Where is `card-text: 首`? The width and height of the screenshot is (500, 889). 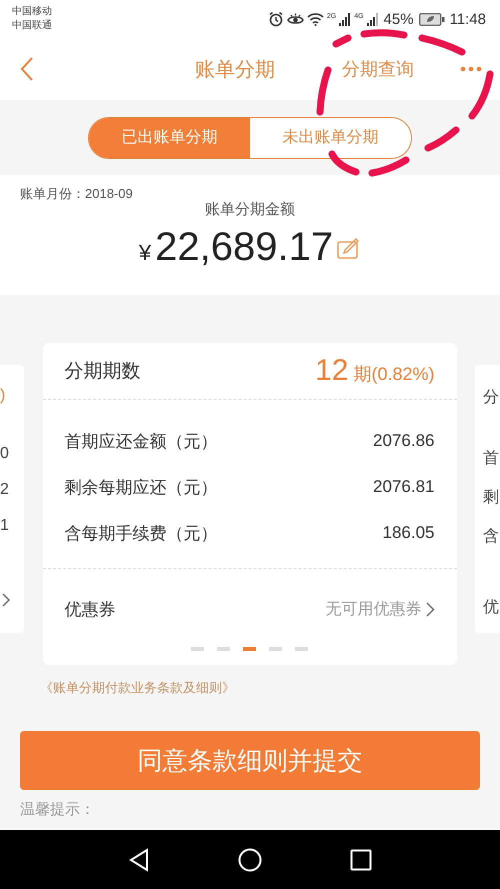 card-text: 首 is located at coordinates (491, 459).